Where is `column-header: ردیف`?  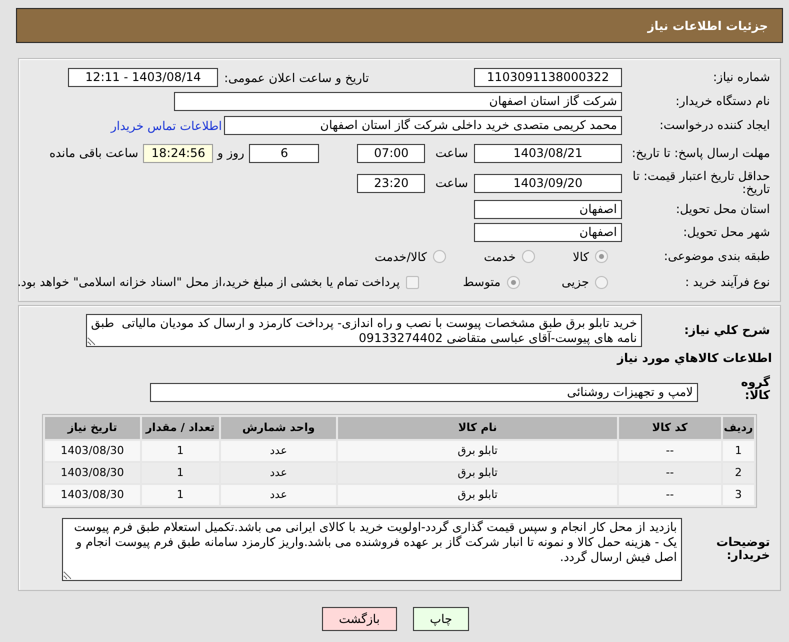 column-header: ردیف is located at coordinates (738, 428).